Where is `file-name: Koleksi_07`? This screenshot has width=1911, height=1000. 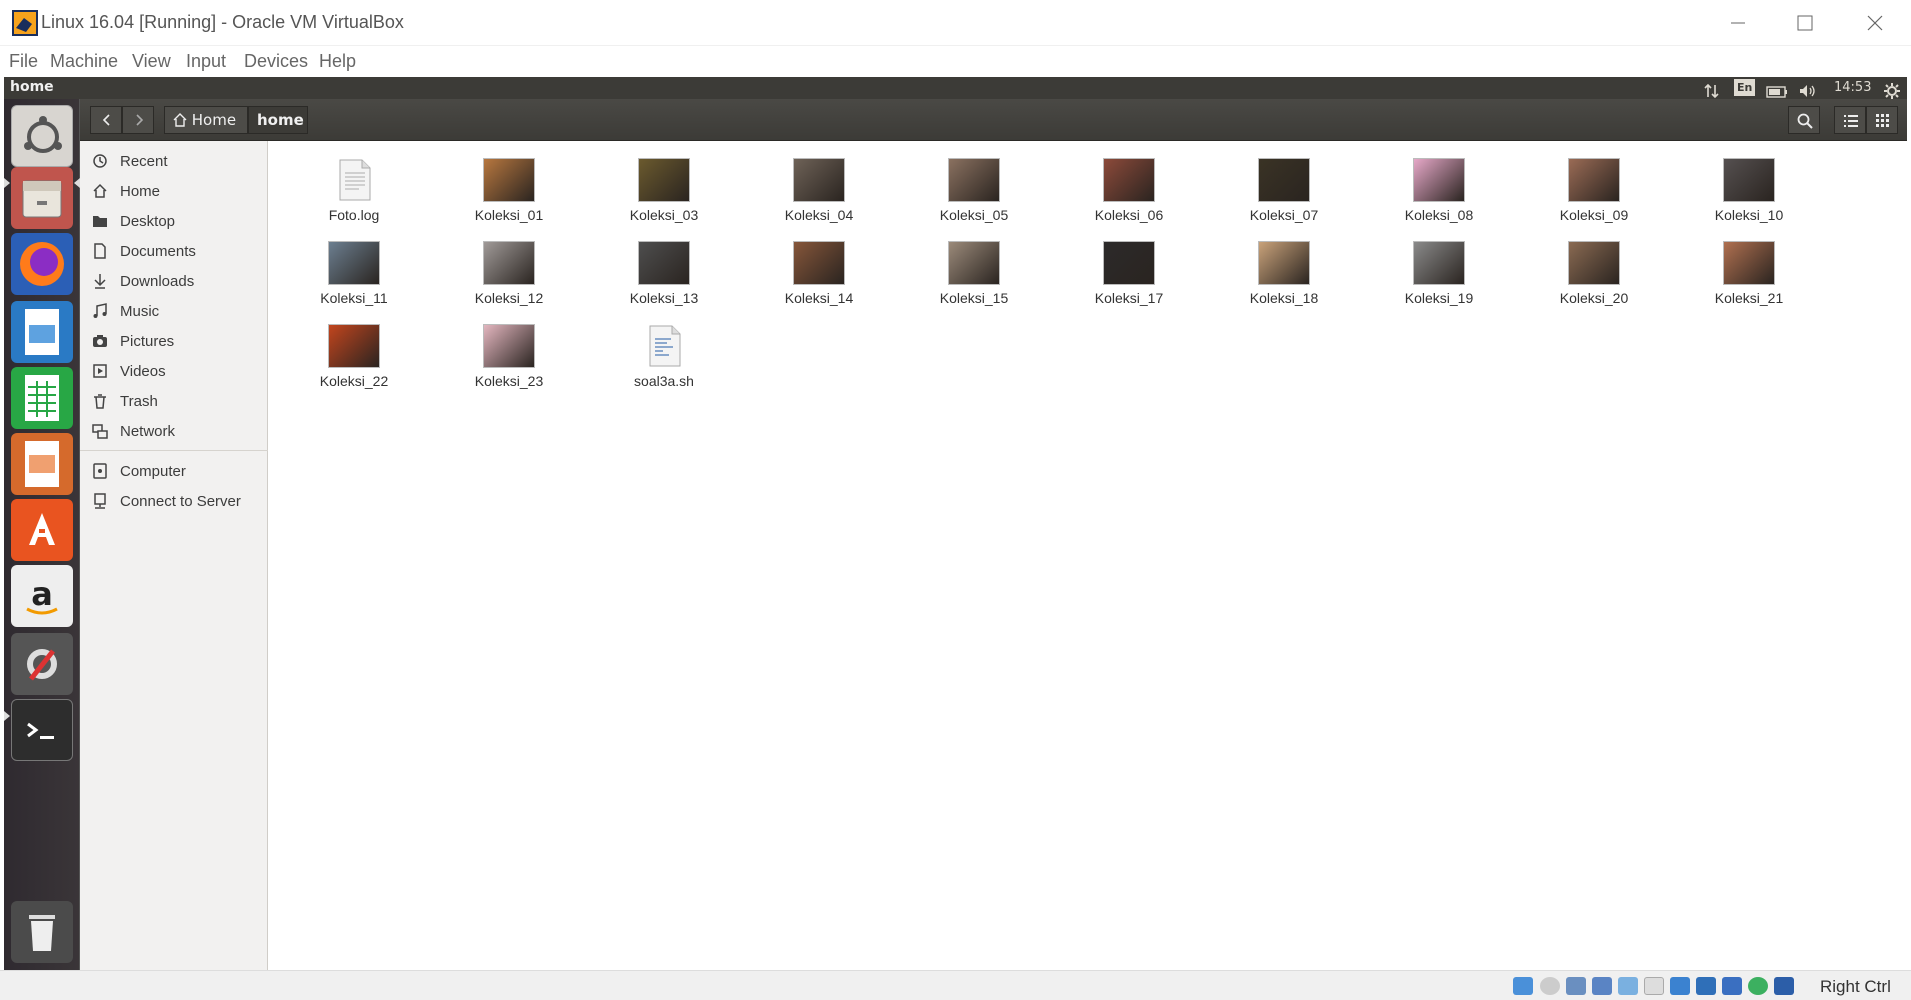
file-name: Koleksi_07 is located at coordinates (1284, 215).